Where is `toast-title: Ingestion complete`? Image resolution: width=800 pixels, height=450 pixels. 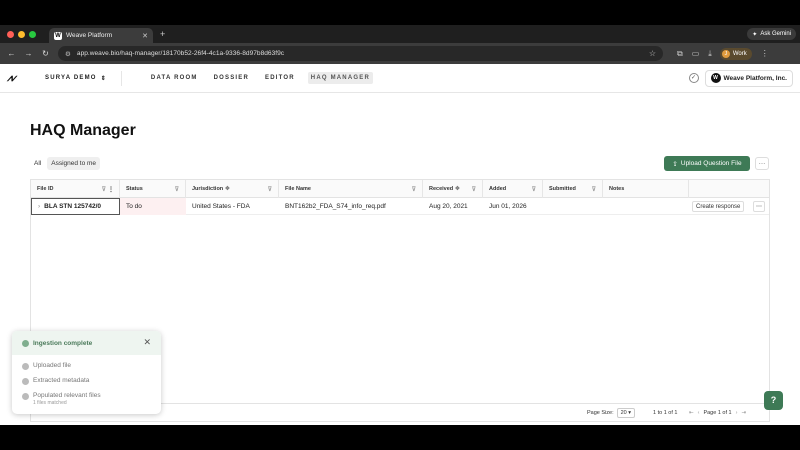 toast-title: Ingestion complete is located at coordinates (63, 343).